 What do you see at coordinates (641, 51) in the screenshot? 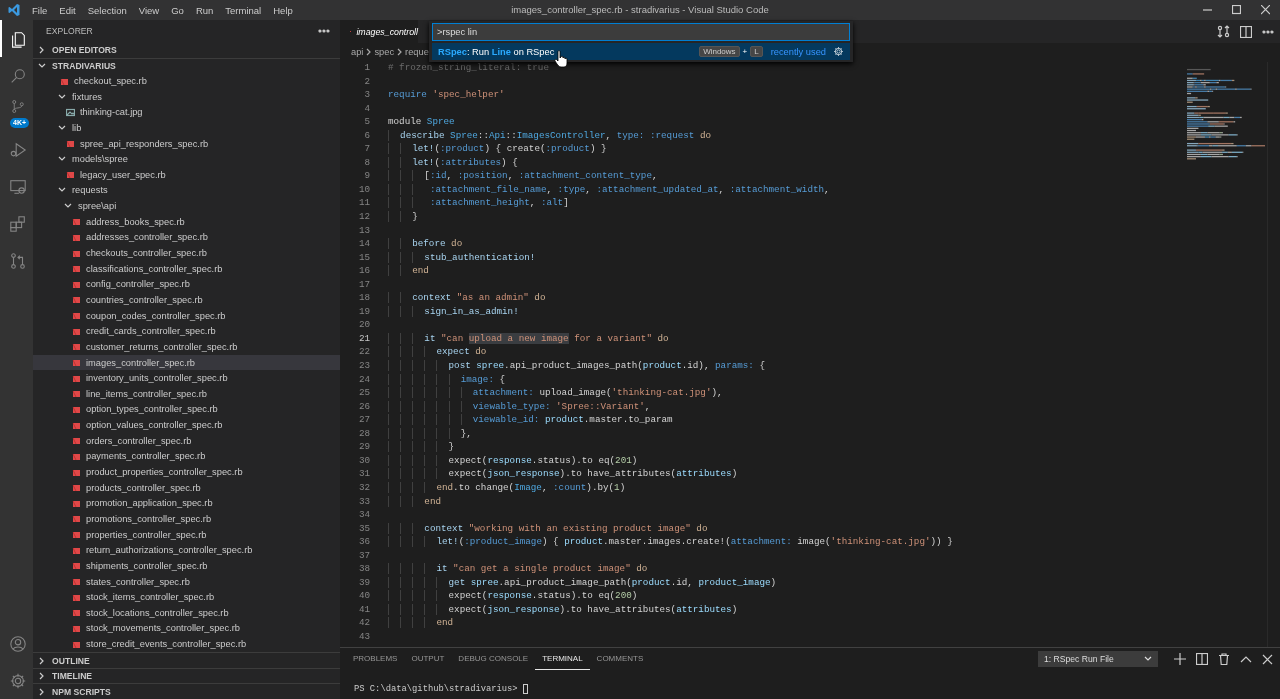
I see `command-item: RSpec: Run Line on RSpec Windows + L recently used` at bounding box center [641, 51].